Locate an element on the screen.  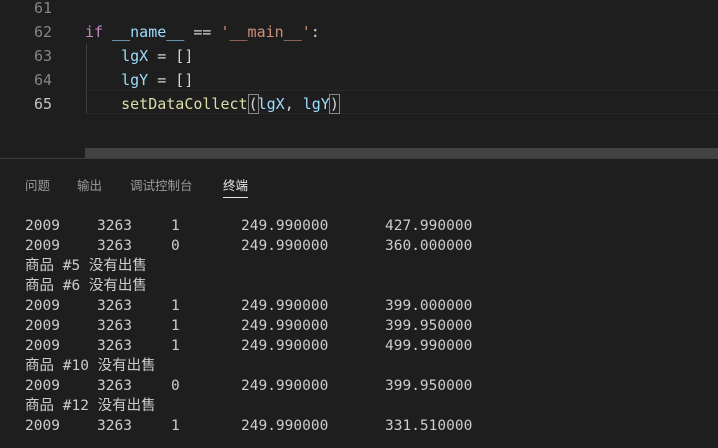
code-text: lgX = [] is located at coordinates (157, 56).